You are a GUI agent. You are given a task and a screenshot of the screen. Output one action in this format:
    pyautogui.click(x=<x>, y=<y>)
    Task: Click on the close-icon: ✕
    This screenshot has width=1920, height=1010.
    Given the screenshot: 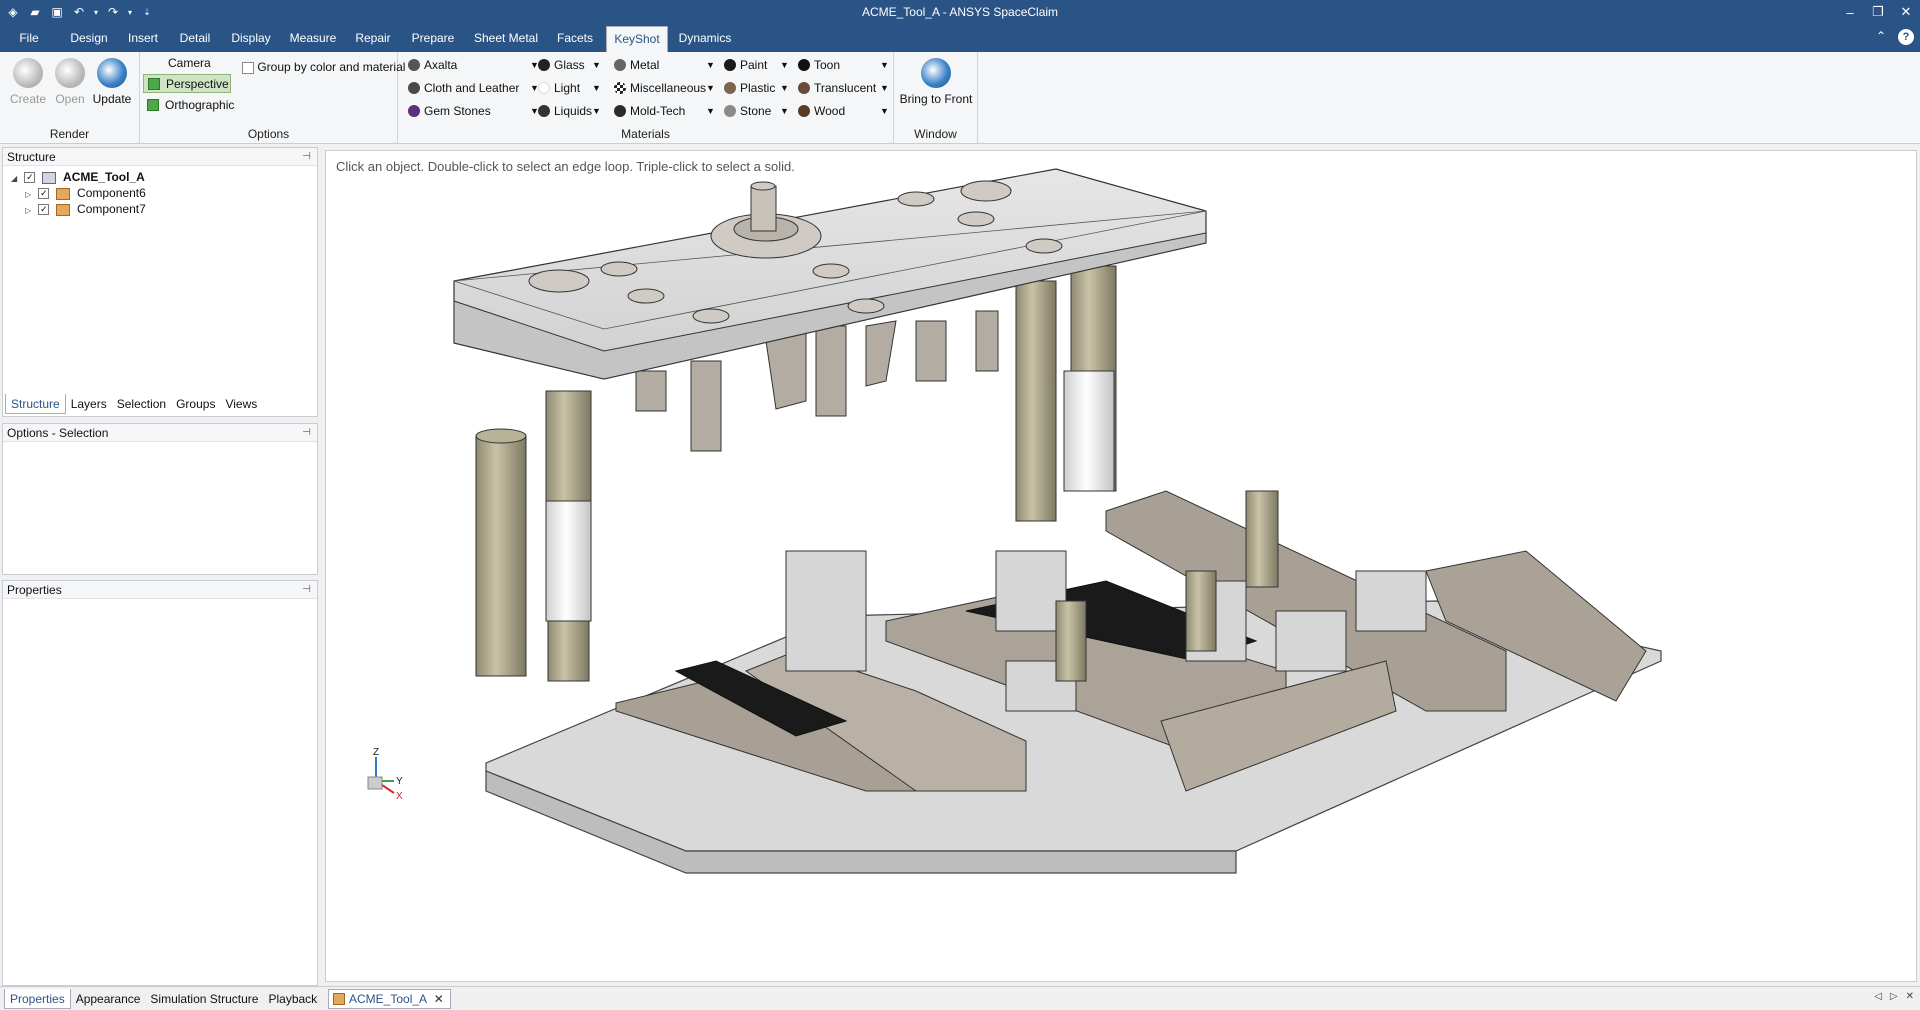 What is the action you would take?
    pyautogui.click(x=1910, y=996)
    